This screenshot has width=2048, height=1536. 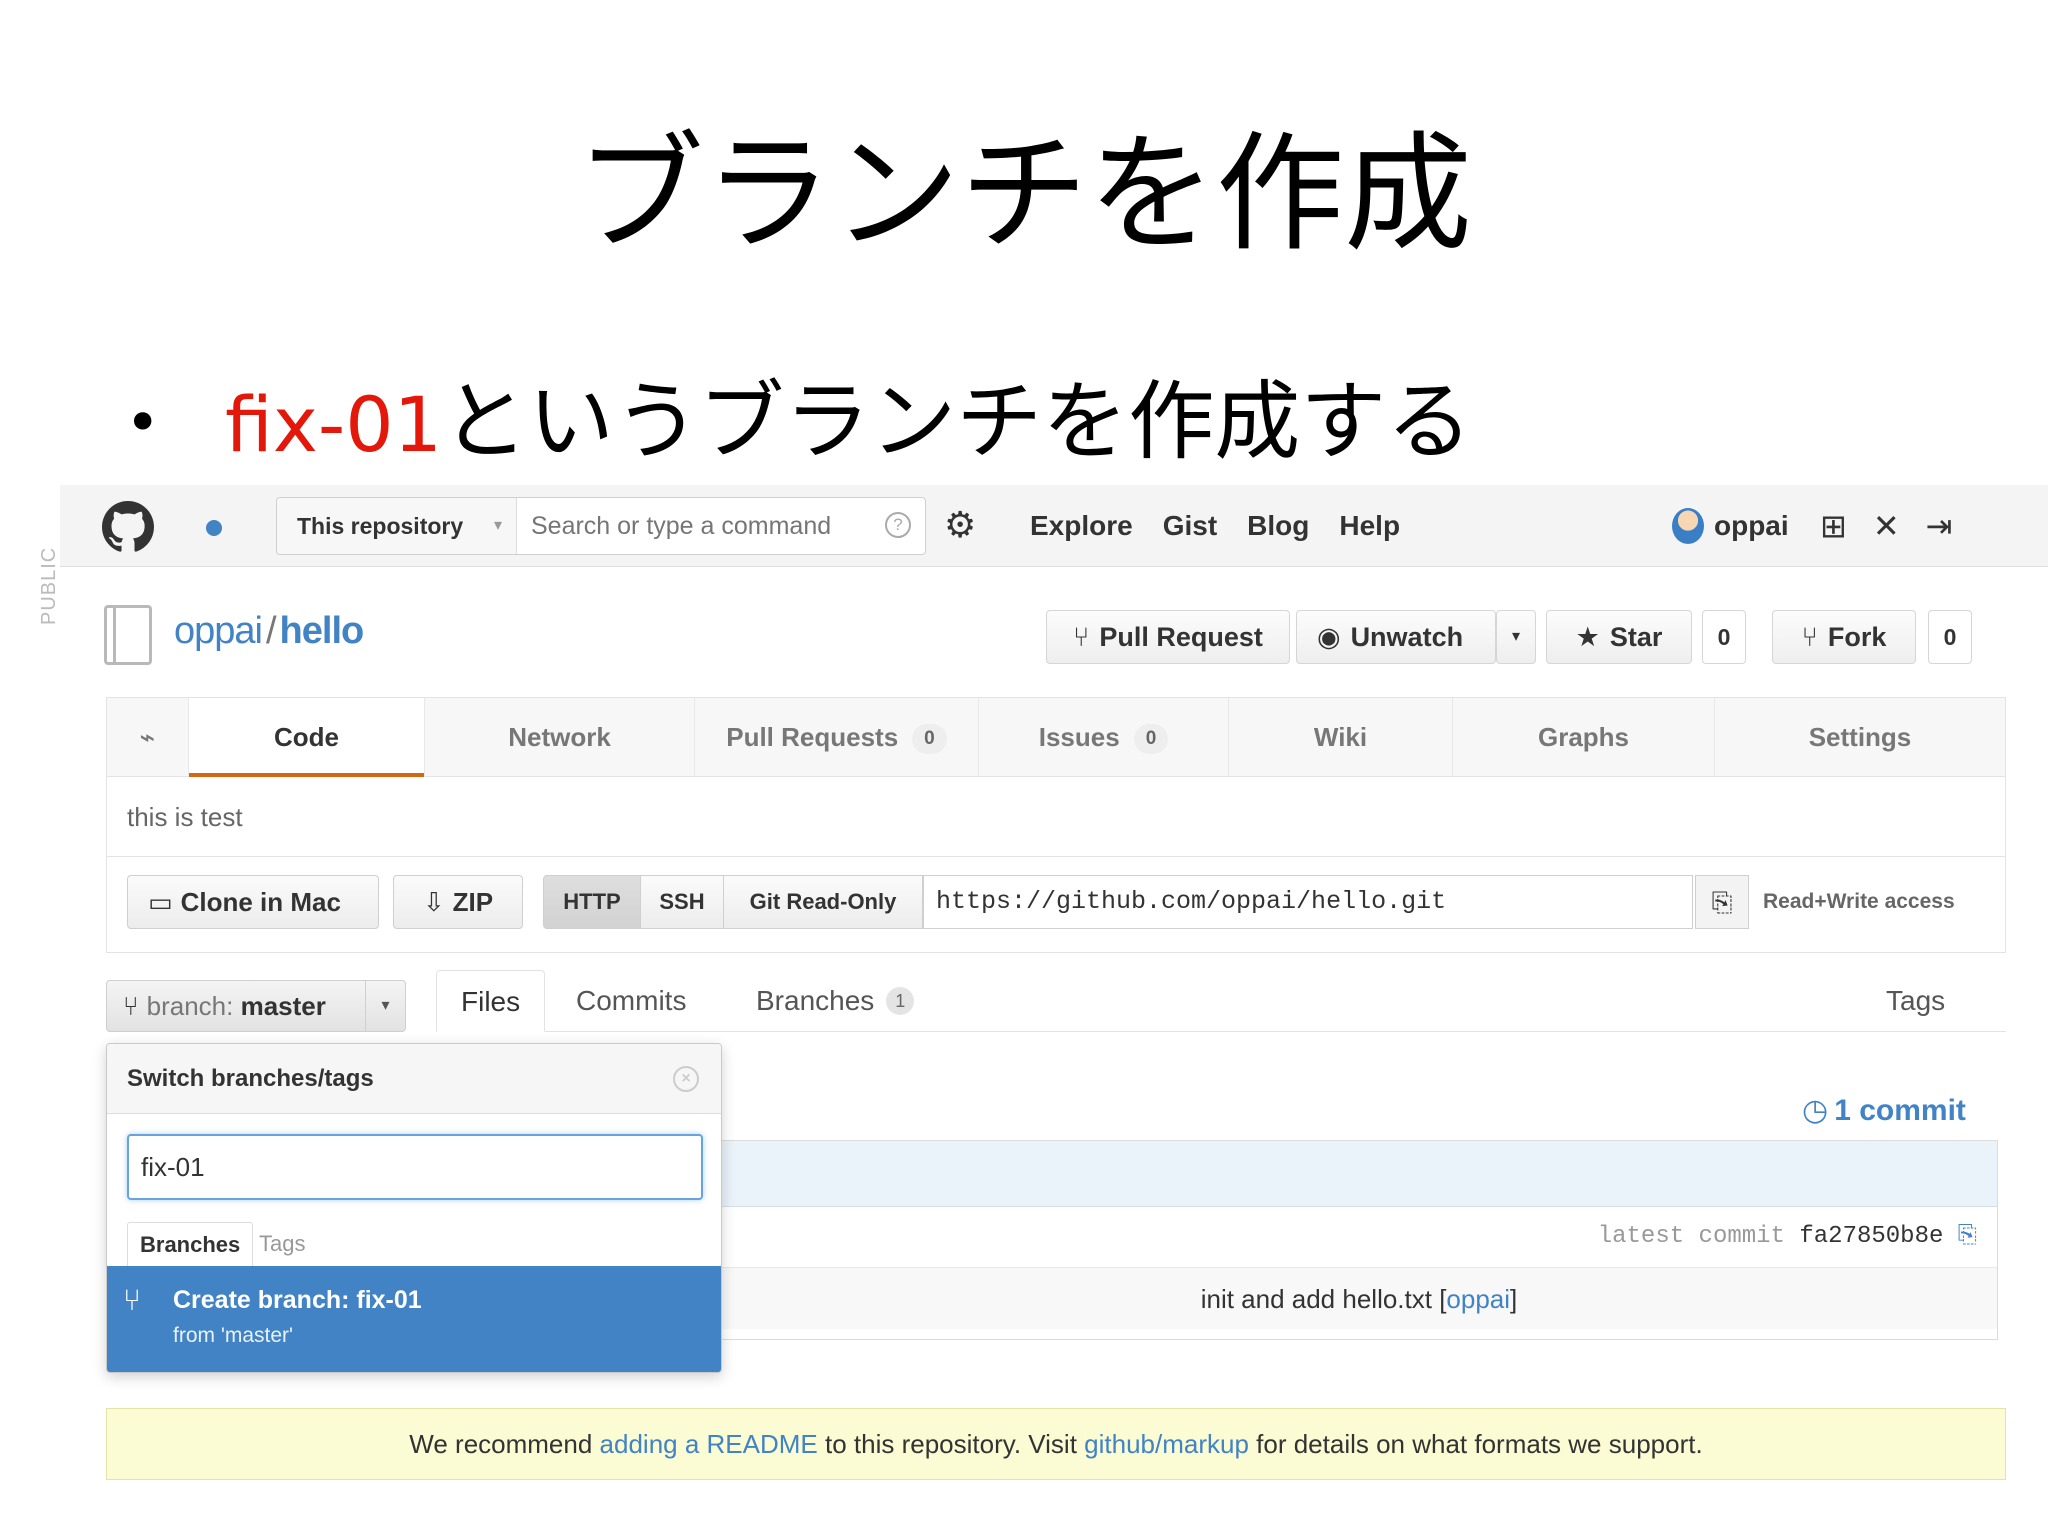 What do you see at coordinates (1329, 637) in the screenshot?
I see `eye-icon: ◉` at bounding box center [1329, 637].